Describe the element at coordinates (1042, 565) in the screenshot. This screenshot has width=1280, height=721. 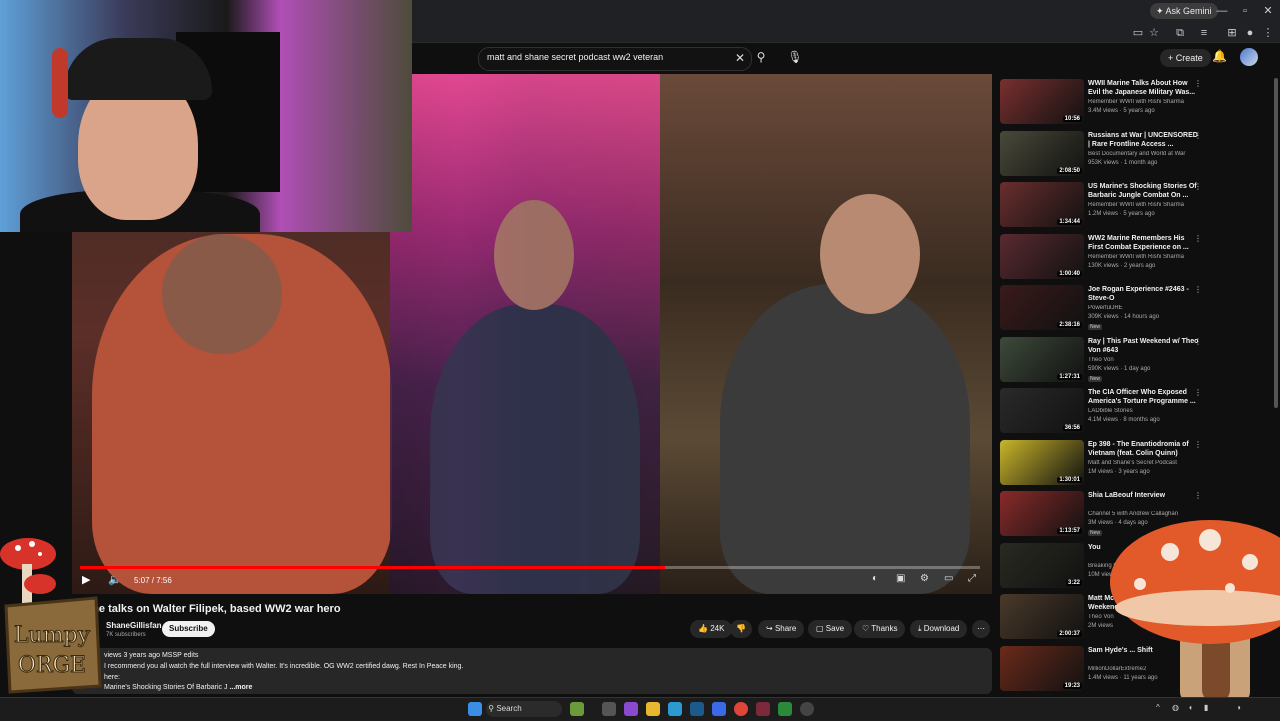
I see `recommendation-thumbnail: 3:22` at that location.